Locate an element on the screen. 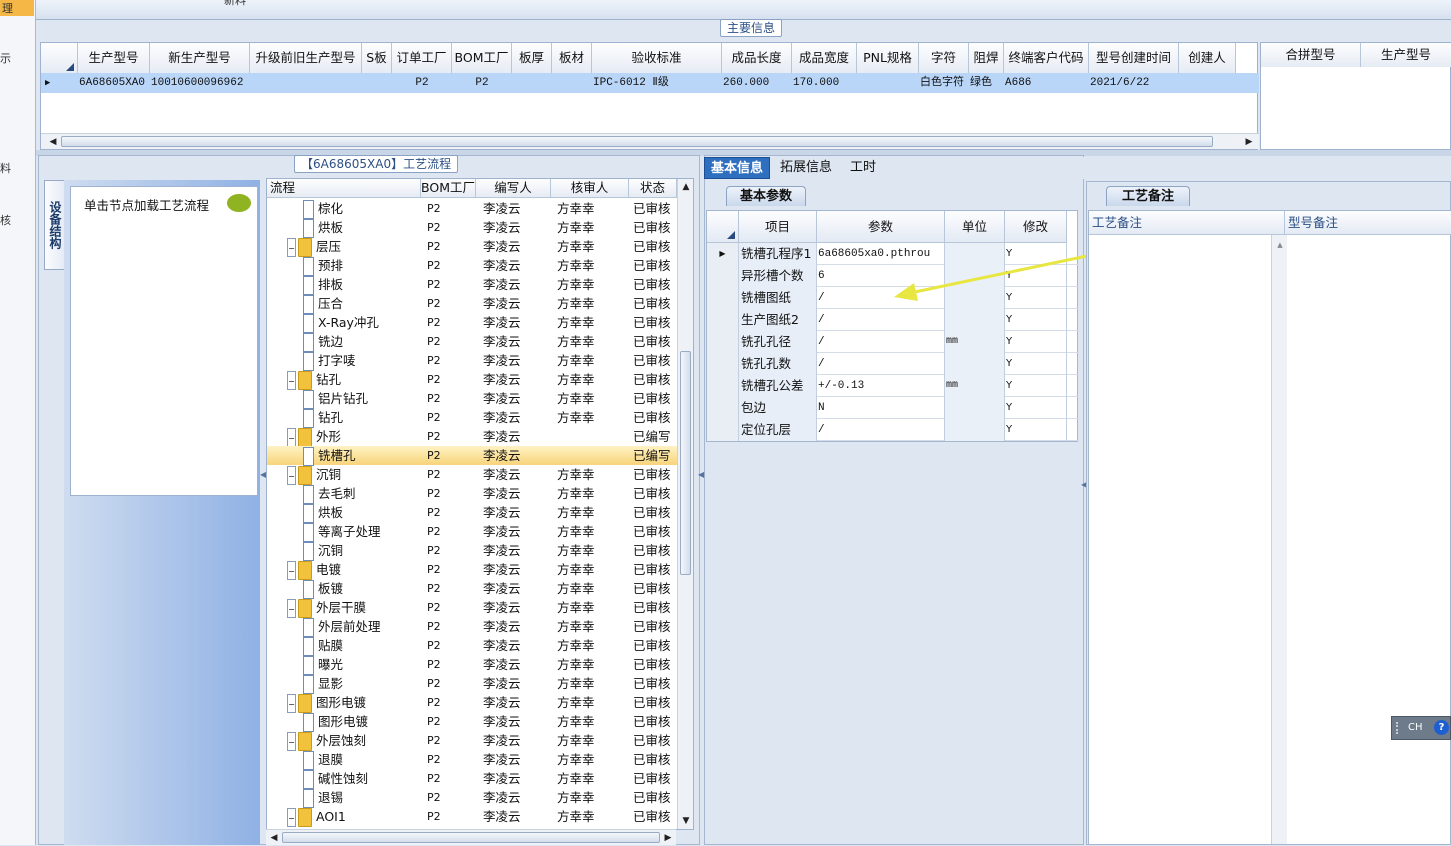  left-nav-active-tab: 理 is located at coordinates (17, 8).